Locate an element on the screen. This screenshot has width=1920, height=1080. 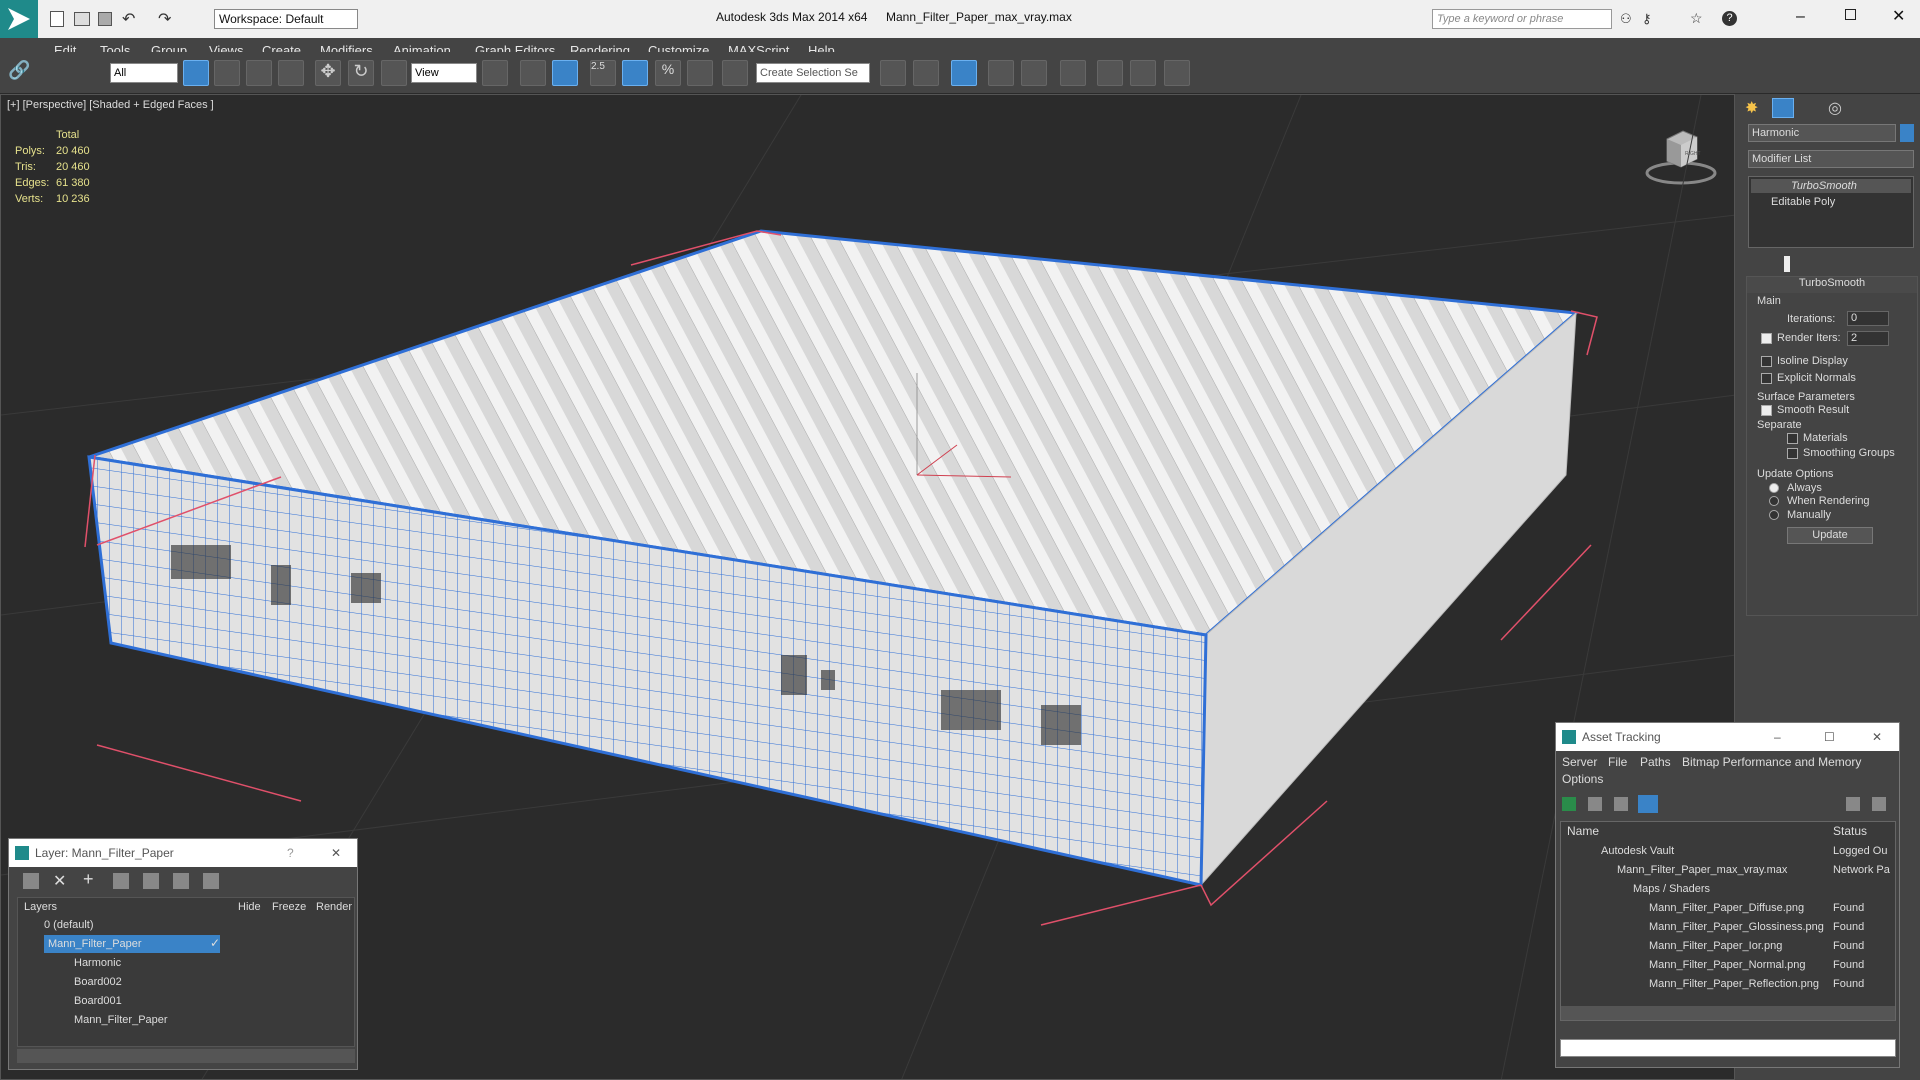
stack-item-turbosmooth: TurboSmooth is located at coordinates (1831, 186).